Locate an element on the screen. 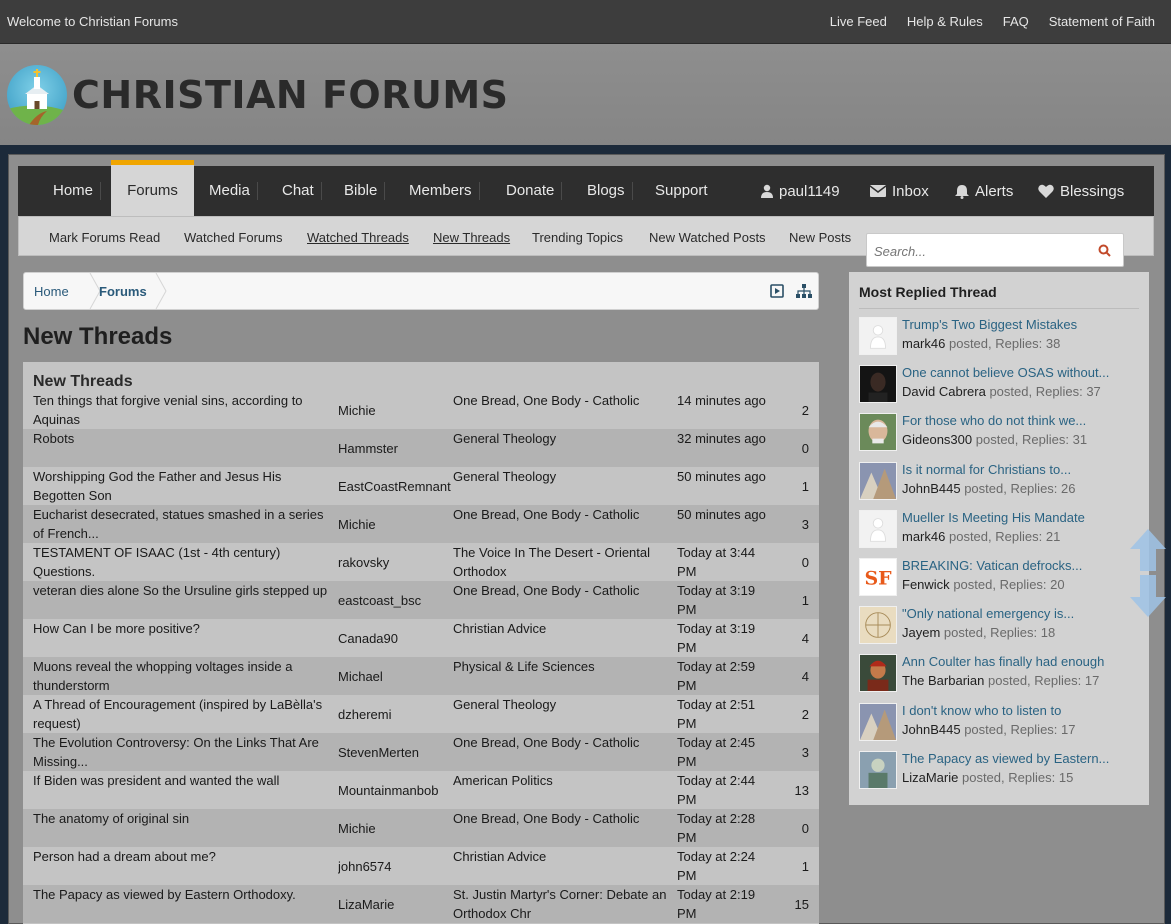  thread-title-link: Person had a dream about me? is located at coordinates (183, 866).